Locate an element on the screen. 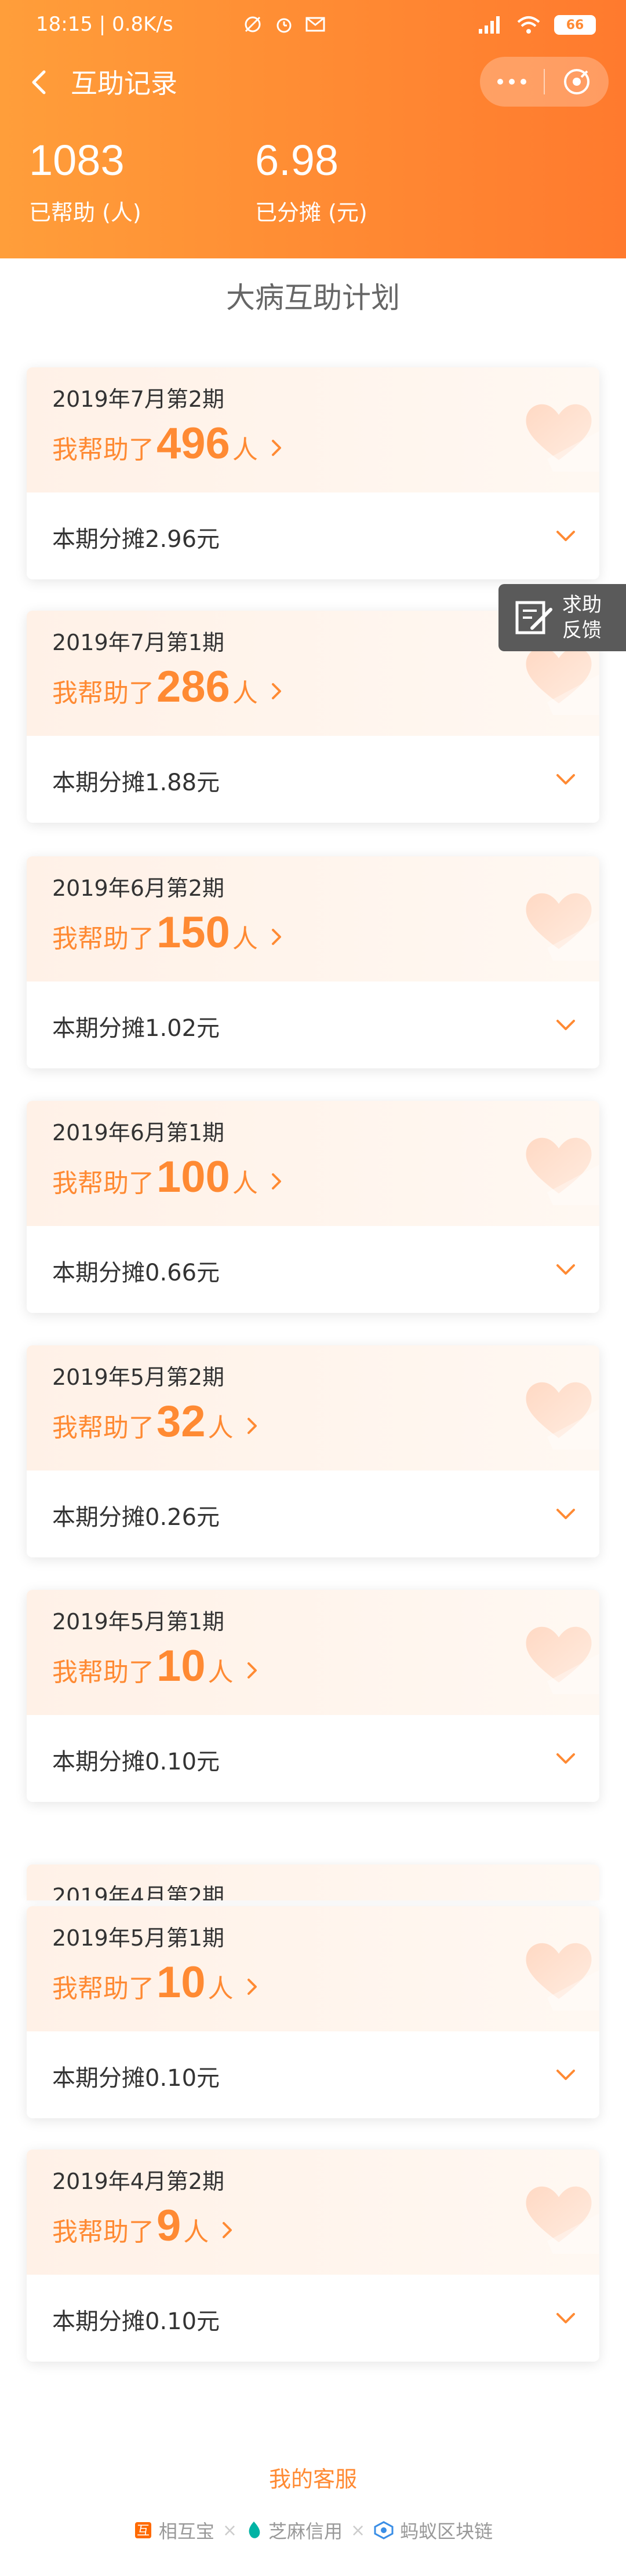 This screenshot has height=2576, width=626. card-helped-link: 我帮助了 286 人 is located at coordinates (167, 687).